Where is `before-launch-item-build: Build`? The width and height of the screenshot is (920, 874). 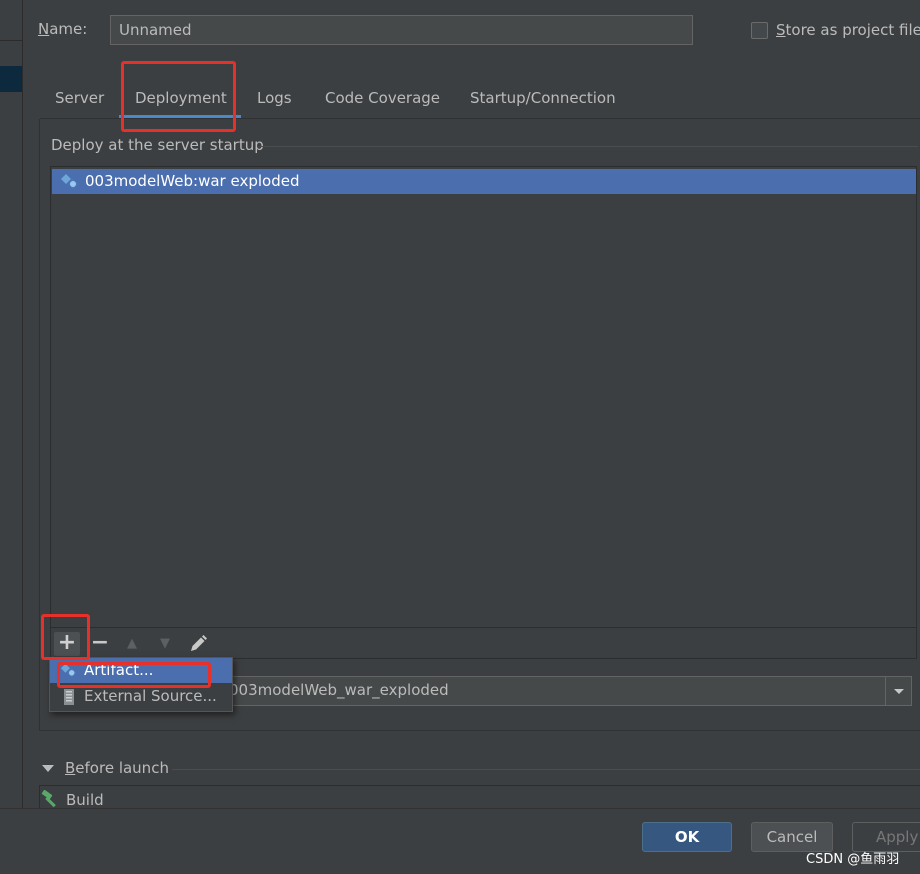 before-launch-item-build: Build is located at coordinates (85, 800).